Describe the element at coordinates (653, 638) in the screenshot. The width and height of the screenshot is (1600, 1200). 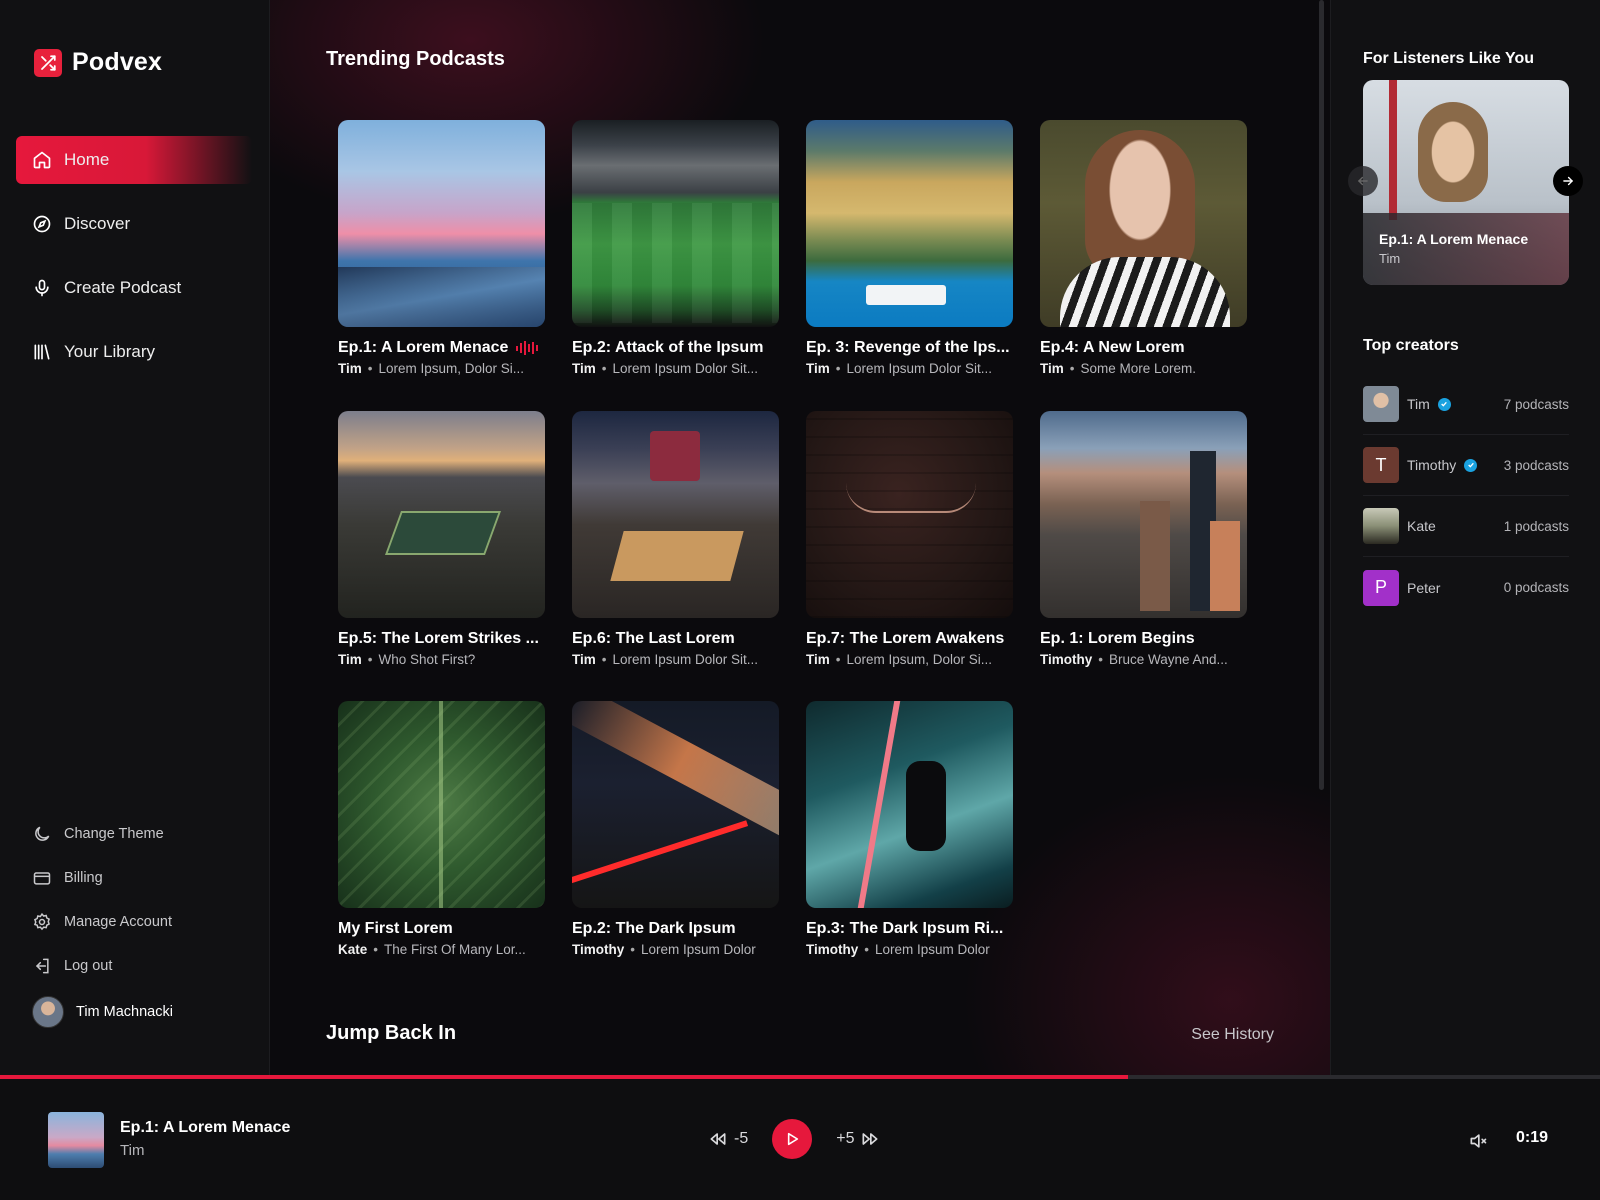
I see `podcast-title: Ep.6: The Last Lorem` at that location.